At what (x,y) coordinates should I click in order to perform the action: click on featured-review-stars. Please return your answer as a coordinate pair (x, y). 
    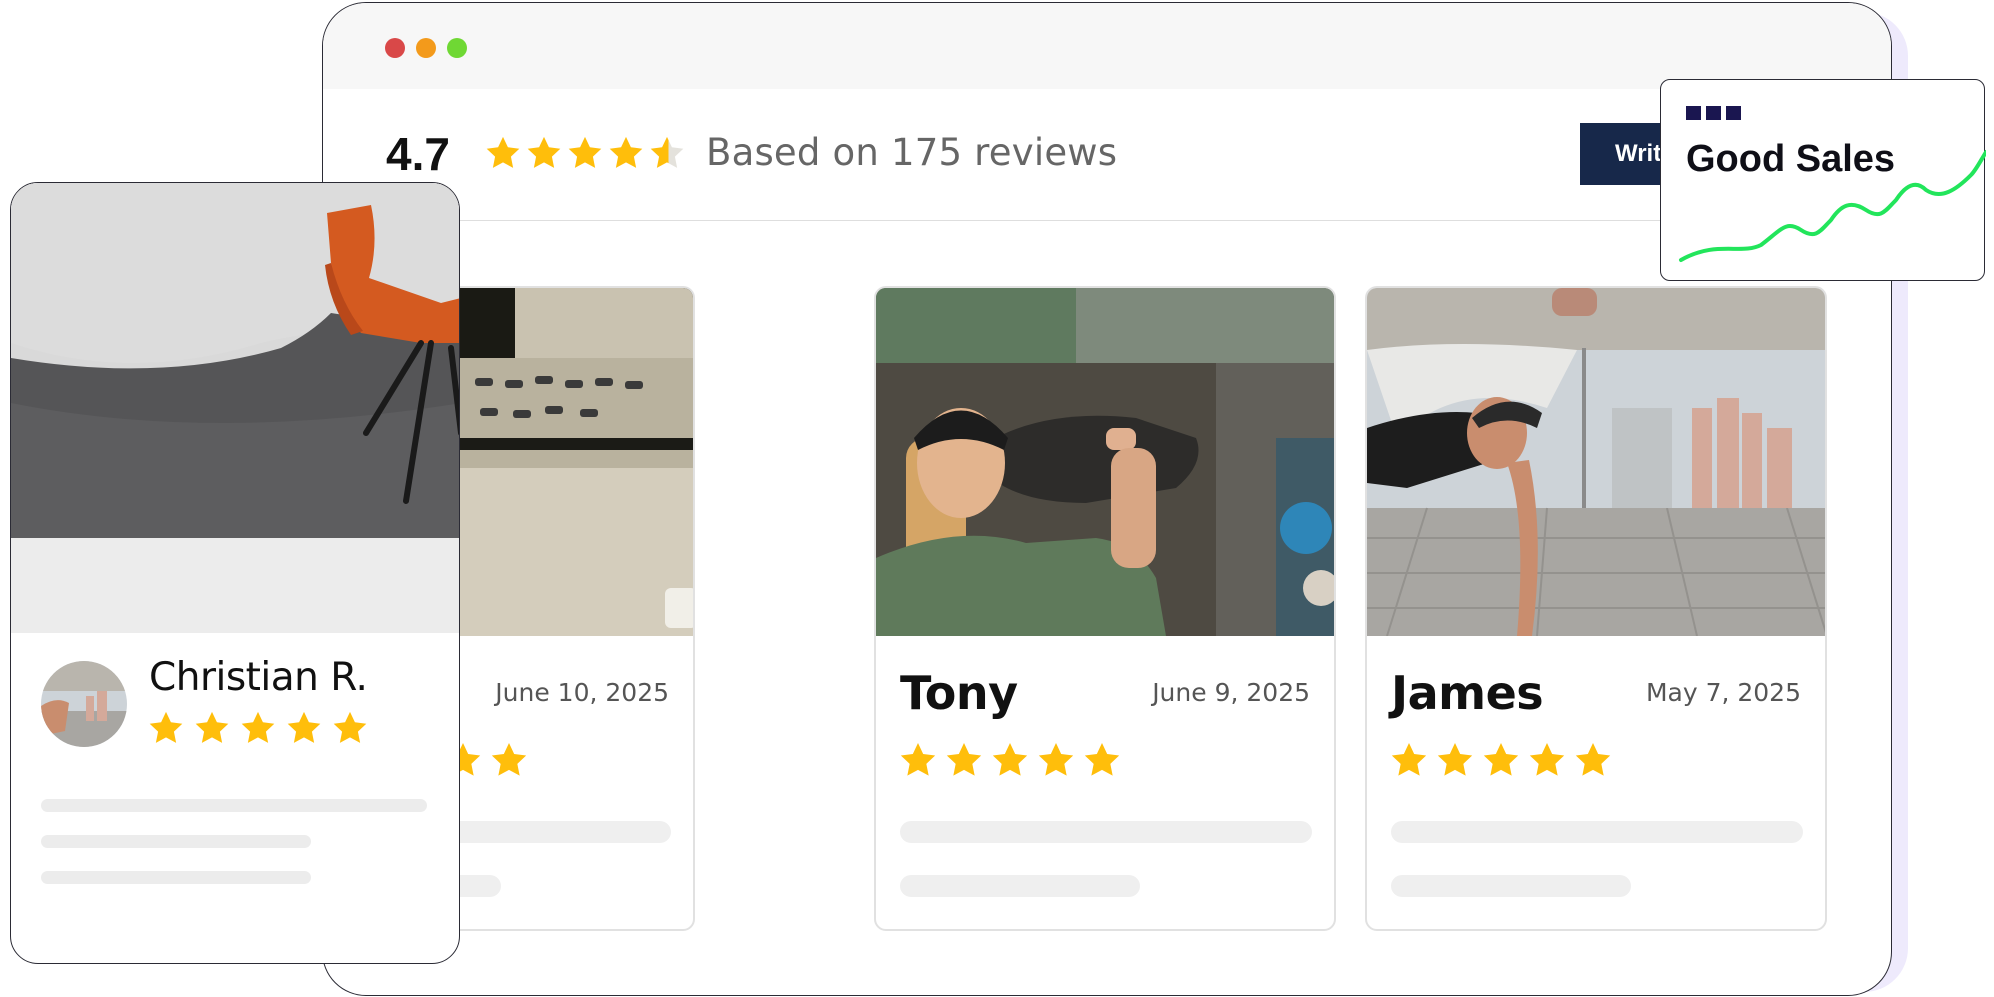
    Looking at the image, I should click on (258, 728).